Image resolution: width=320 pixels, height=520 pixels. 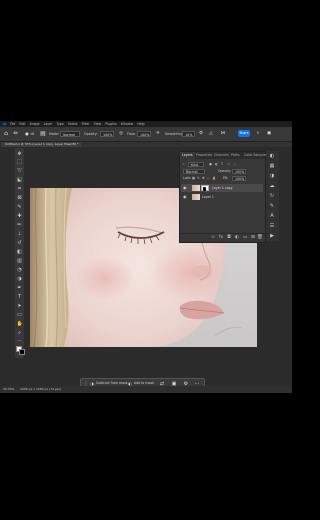 What do you see at coordinates (73, 124) in the screenshot?
I see `menu-select: Select` at bounding box center [73, 124].